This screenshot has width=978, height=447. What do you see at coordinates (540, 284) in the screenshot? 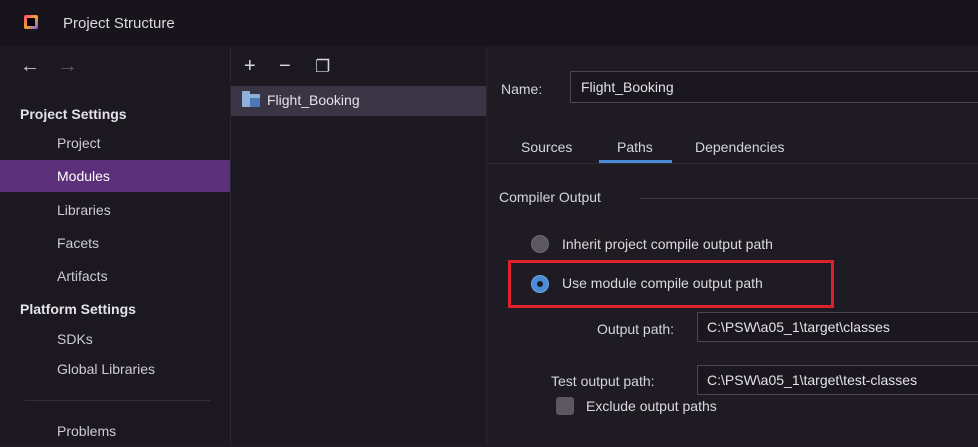
I see `module-output-radio` at bounding box center [540, 284].